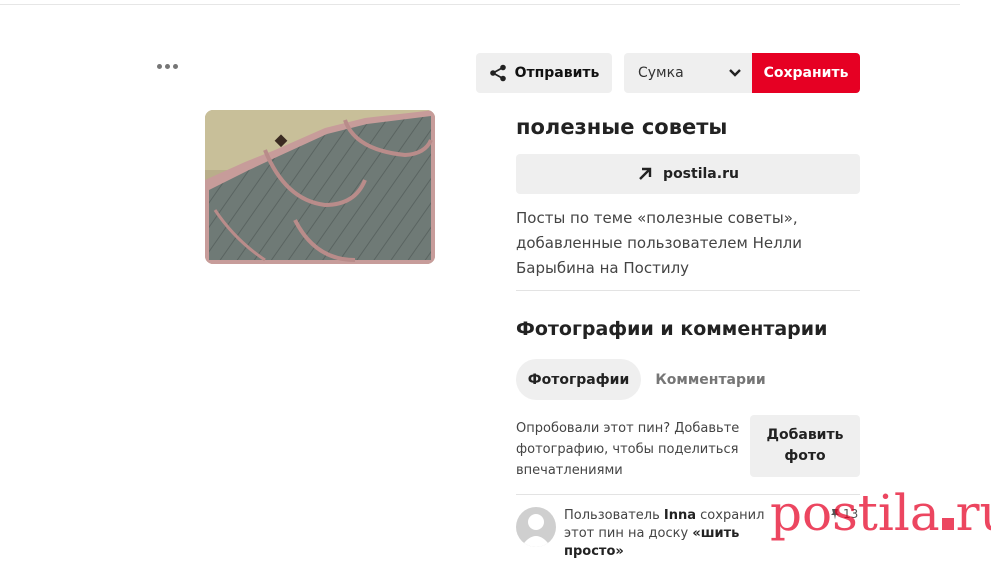 Image resolution: width=991 pixels, height=561 pixels. Describe the element at coordinates (688, 73) in the screenshot. I see `board-select: Сумка` at that location.